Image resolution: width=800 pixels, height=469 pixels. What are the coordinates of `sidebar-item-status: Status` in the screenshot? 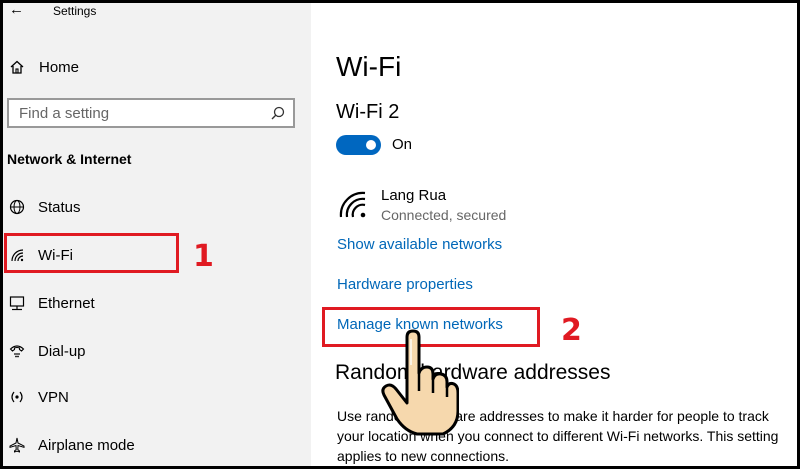 It's located at (44, 207).